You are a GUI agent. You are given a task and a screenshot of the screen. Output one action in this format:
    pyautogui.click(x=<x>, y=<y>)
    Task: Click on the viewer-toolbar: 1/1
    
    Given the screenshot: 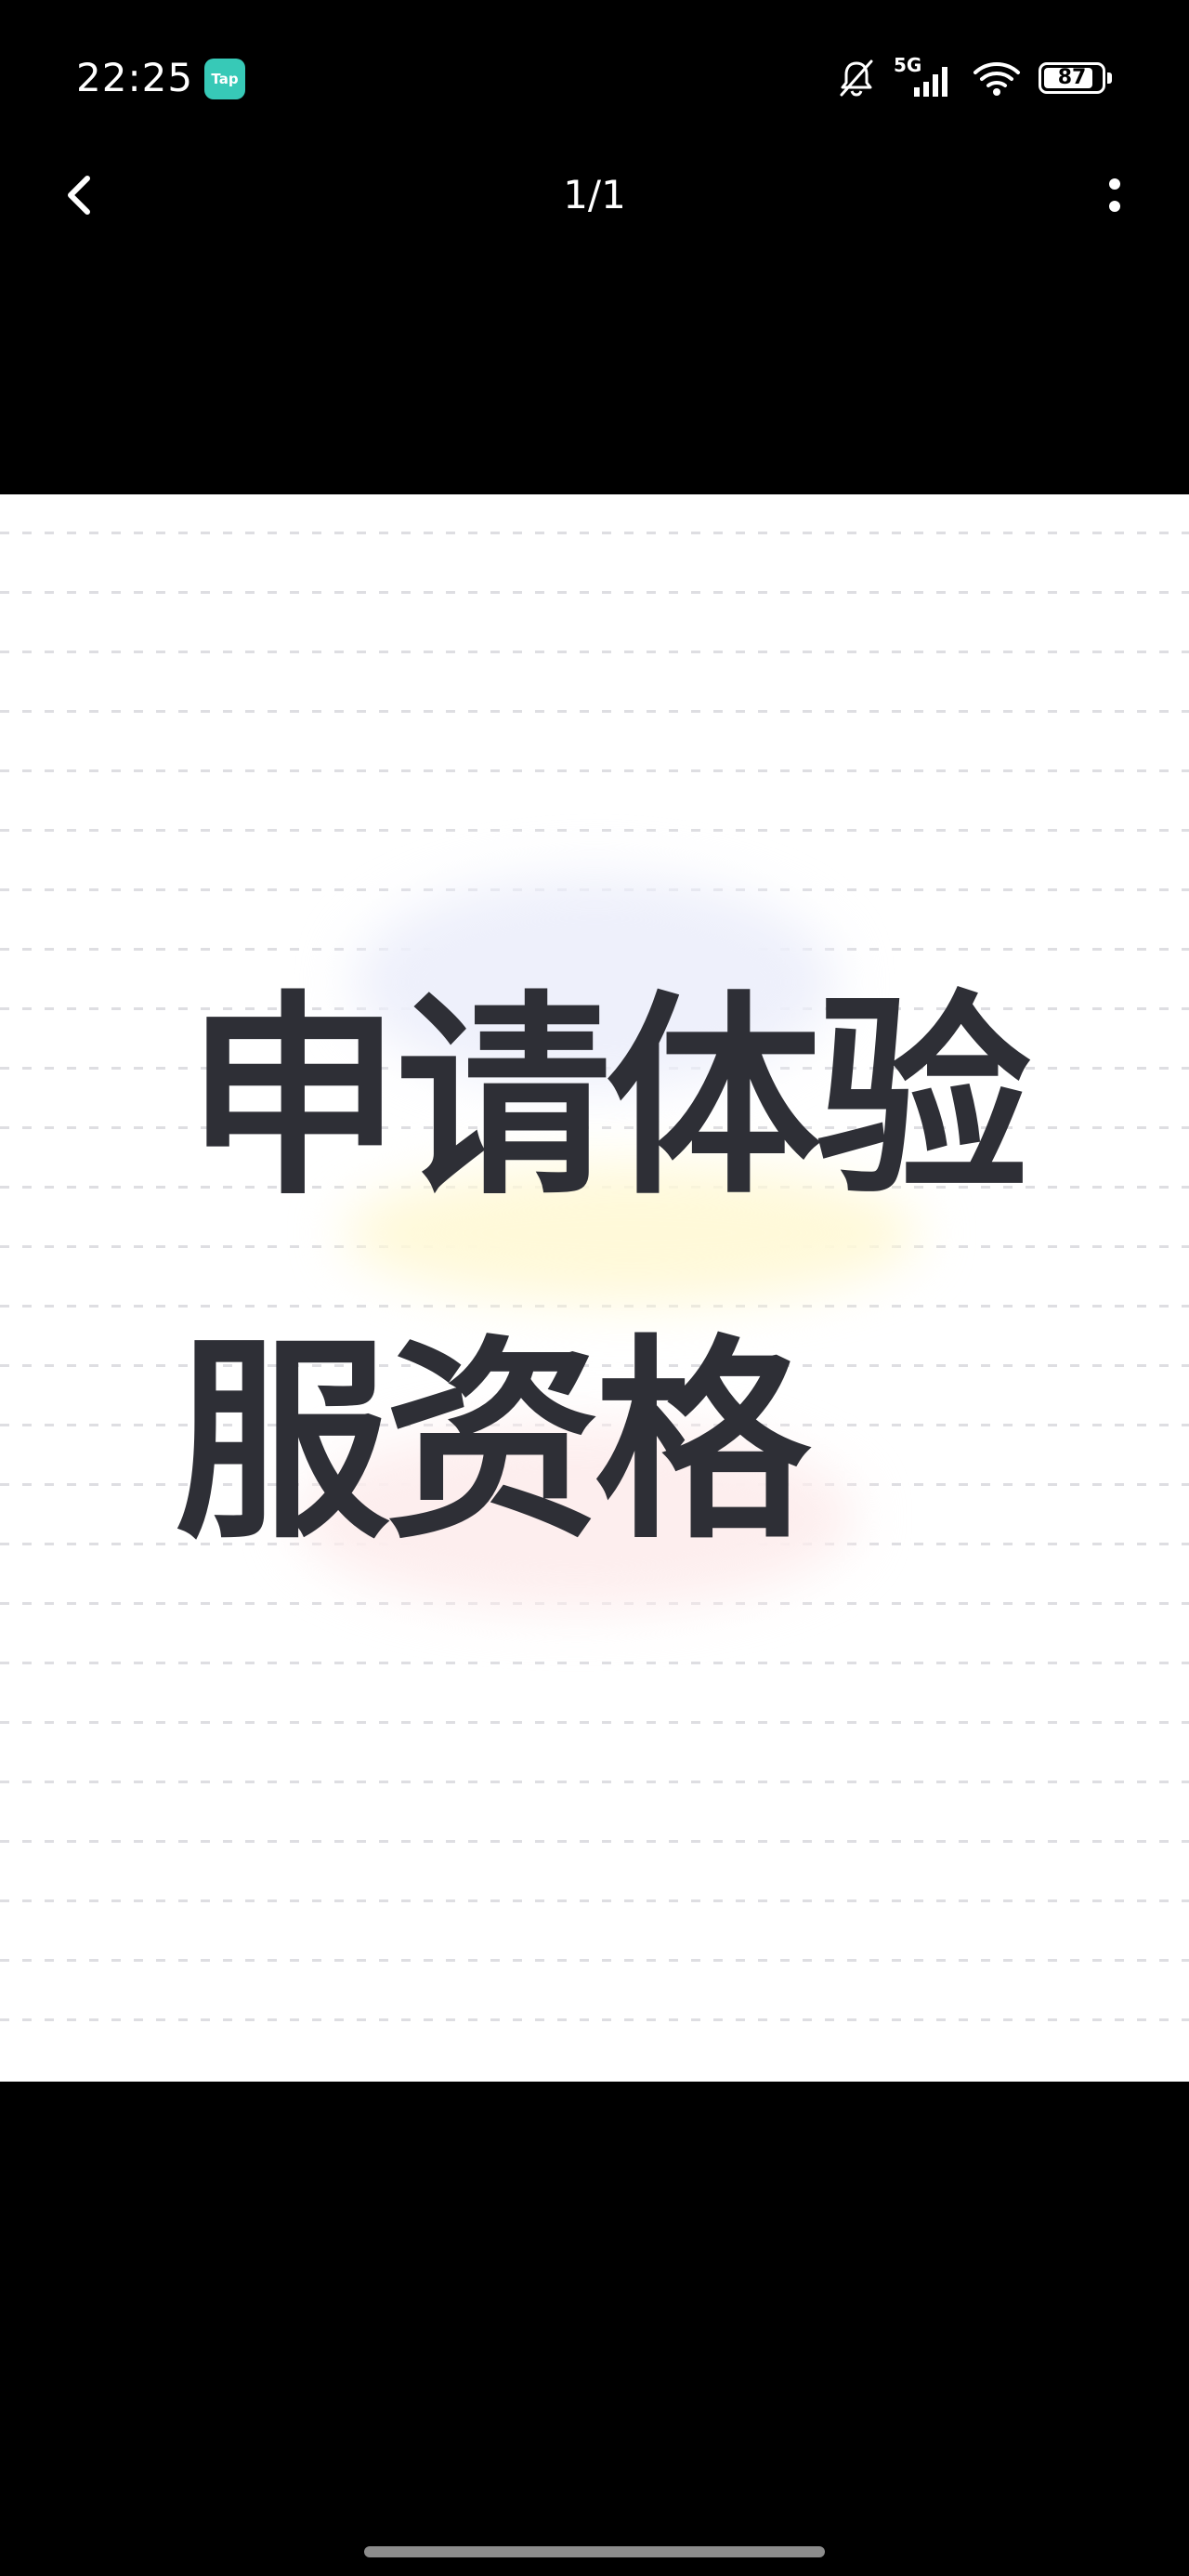 What is the action you would take?
    pyautogui.click(x=594, y=195)
    